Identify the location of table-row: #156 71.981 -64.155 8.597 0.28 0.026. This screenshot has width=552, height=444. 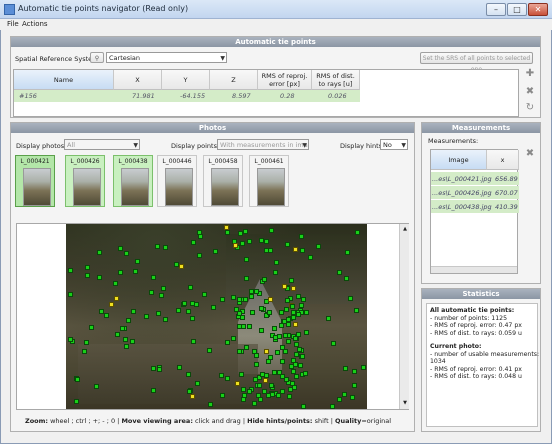
(187, 96).